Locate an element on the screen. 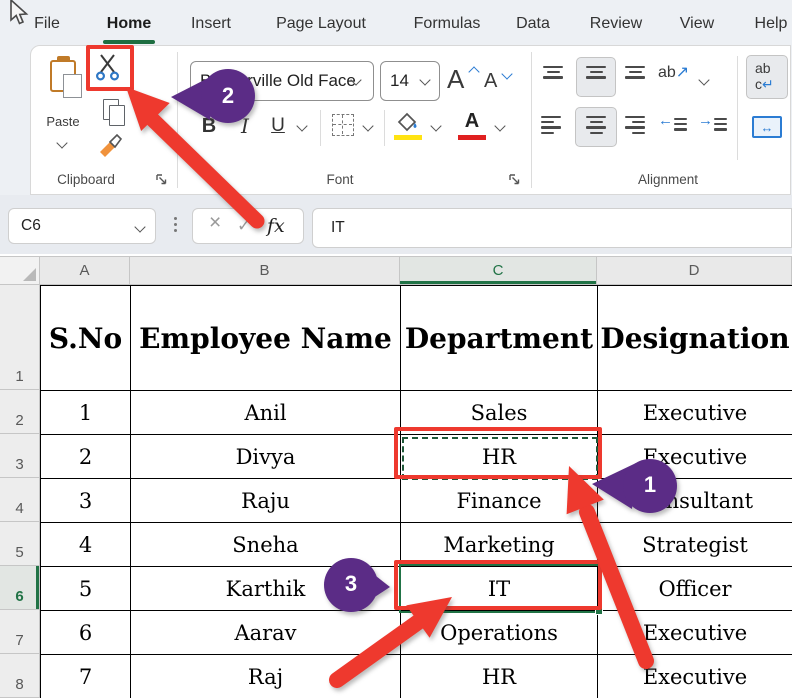 The image size is (792, 698). cell-d3: Executive is located at coordinates (695, 457).